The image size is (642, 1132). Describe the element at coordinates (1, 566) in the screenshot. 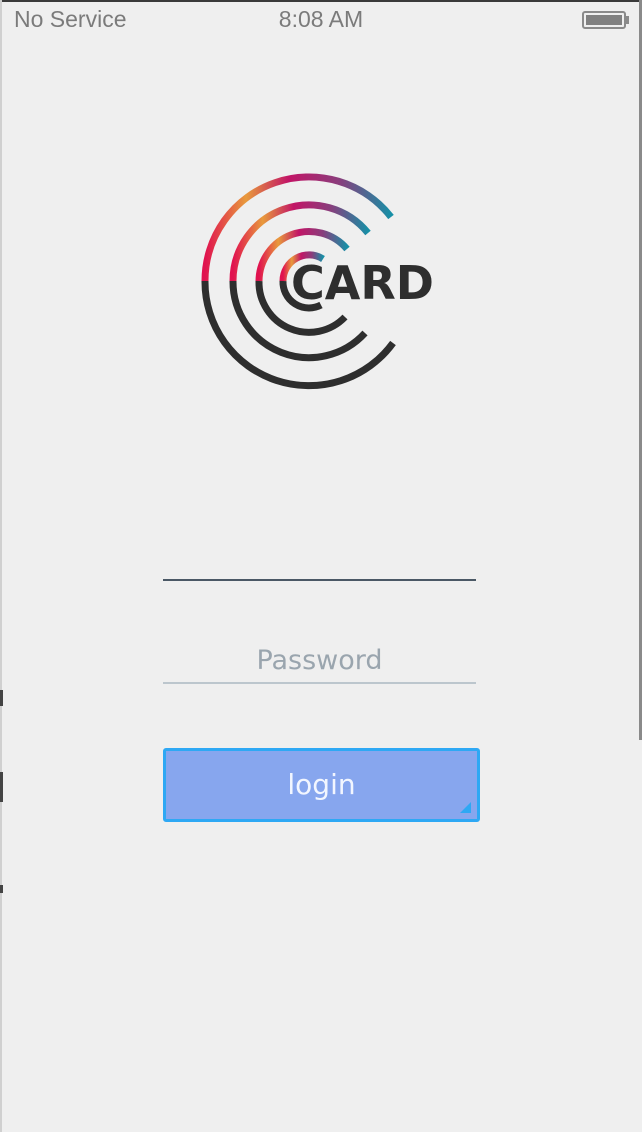

I see `window-left-edge` at that location.